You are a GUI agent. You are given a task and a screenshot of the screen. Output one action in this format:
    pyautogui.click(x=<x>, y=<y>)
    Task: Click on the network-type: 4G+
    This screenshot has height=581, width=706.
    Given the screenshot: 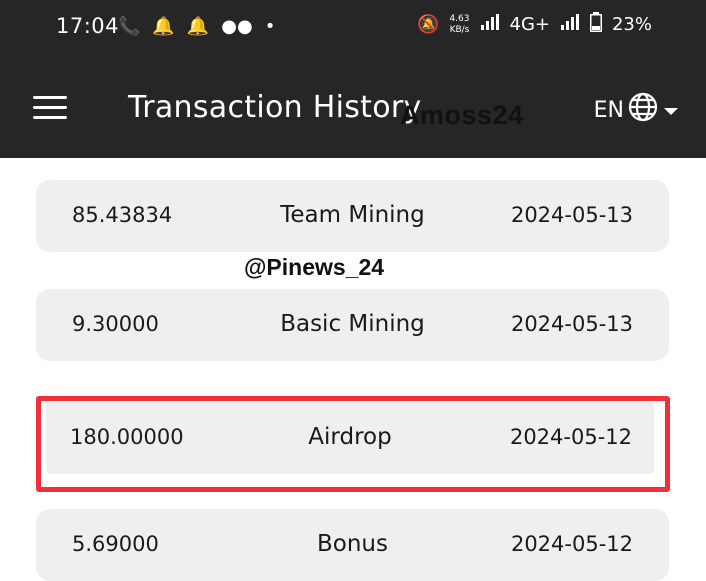 What is the action you would take?
    pyautogui.click(x=529, y=24)
    